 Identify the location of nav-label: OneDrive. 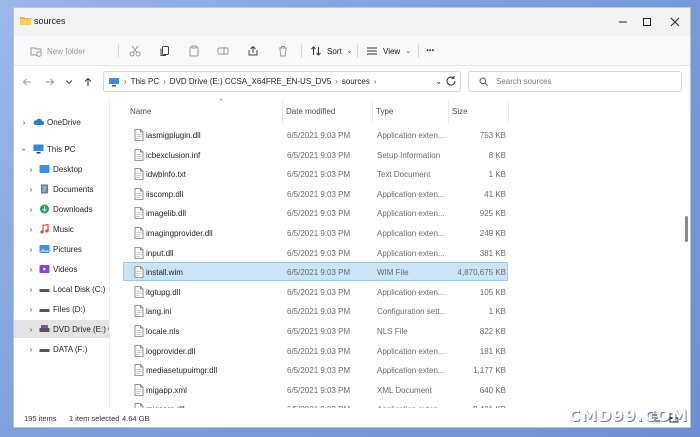
(64, 122).